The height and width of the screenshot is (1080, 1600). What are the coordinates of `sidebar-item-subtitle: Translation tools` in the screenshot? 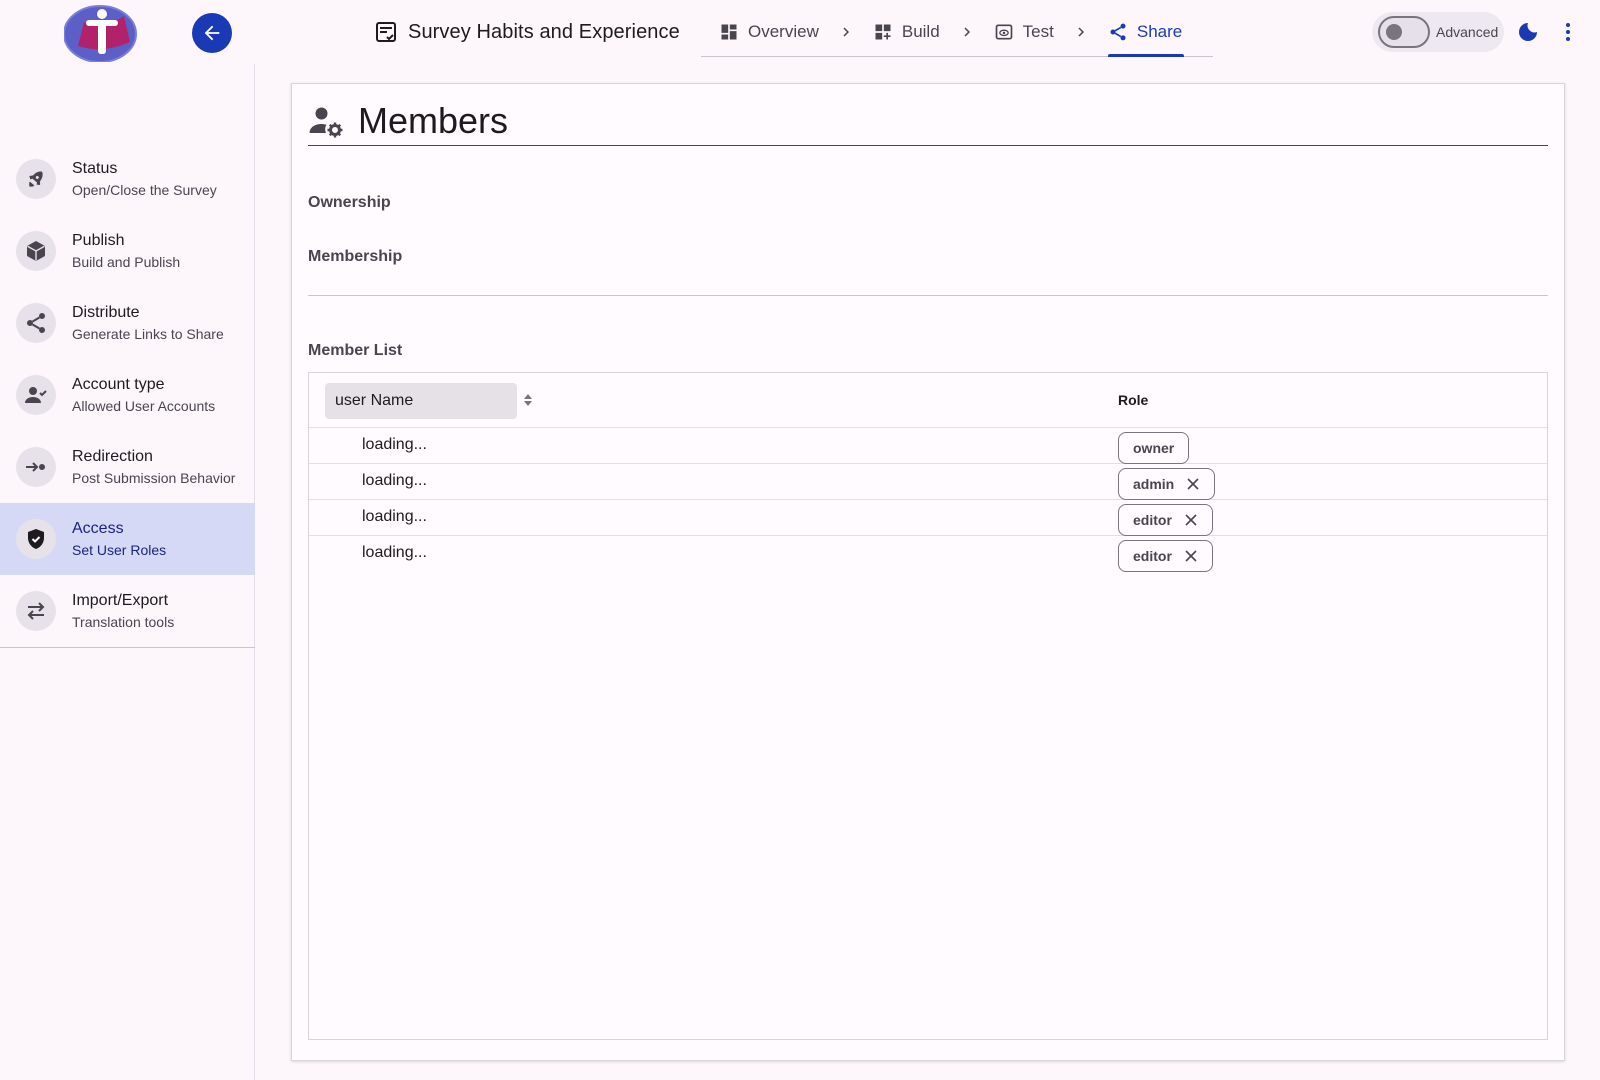 It's located at (123, 622).